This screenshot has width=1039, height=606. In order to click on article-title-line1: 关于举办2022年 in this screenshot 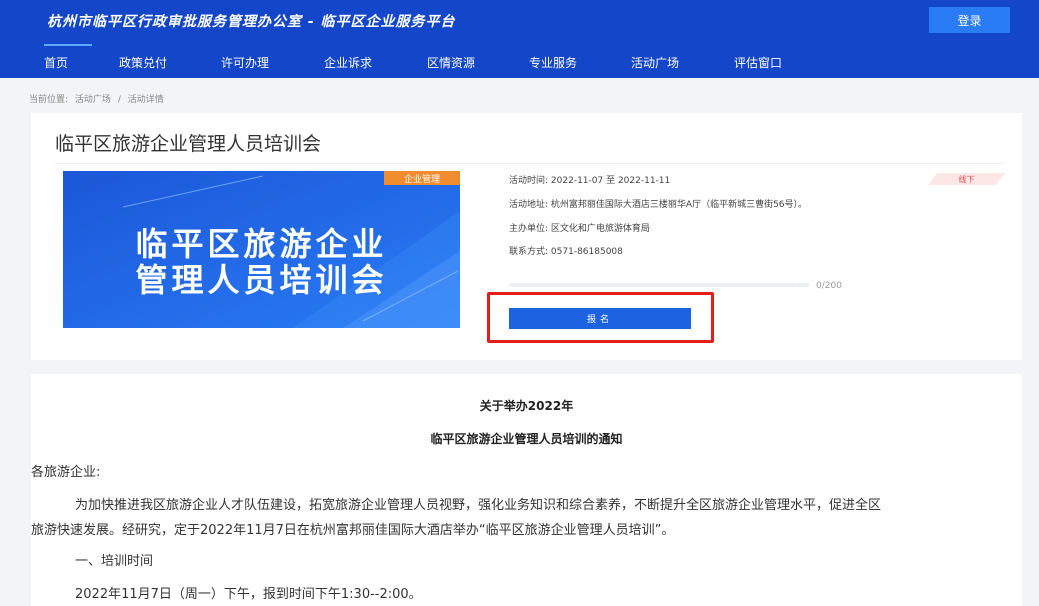, I will do `click(526, 406)`.